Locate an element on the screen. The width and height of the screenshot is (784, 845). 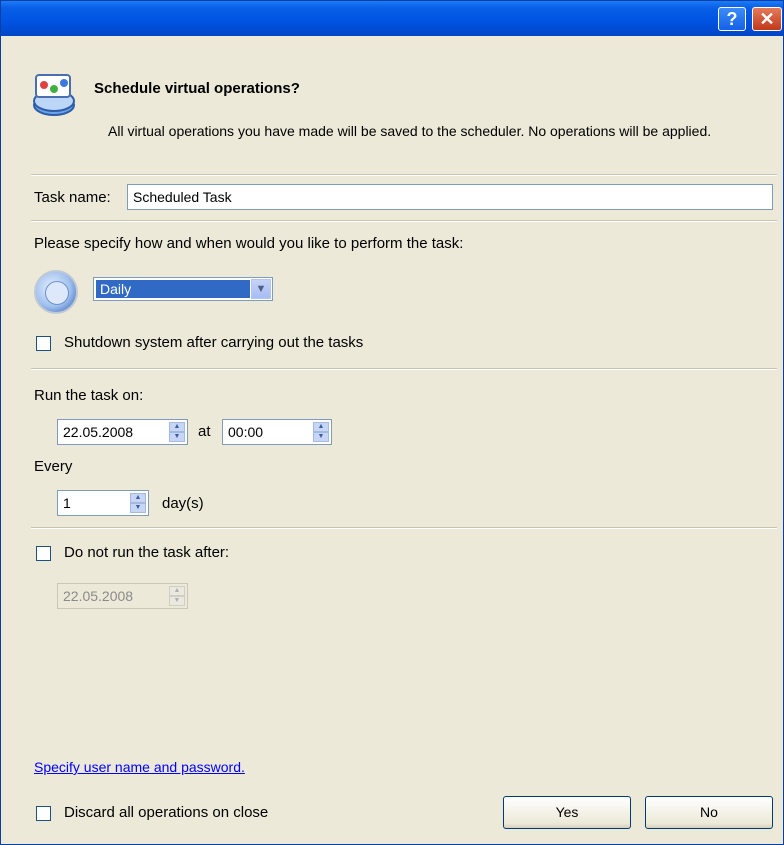
shutdown-checkbox is located at coordinates (43, 343).